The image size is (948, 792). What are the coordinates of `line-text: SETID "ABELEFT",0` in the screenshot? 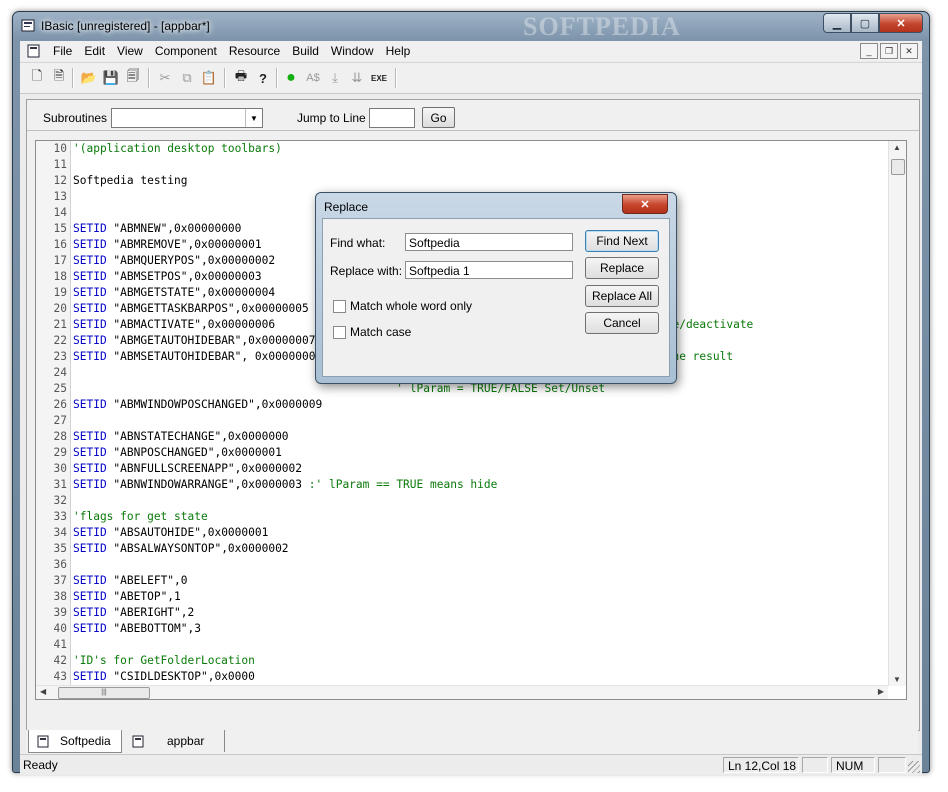 It's located at (129, 581).